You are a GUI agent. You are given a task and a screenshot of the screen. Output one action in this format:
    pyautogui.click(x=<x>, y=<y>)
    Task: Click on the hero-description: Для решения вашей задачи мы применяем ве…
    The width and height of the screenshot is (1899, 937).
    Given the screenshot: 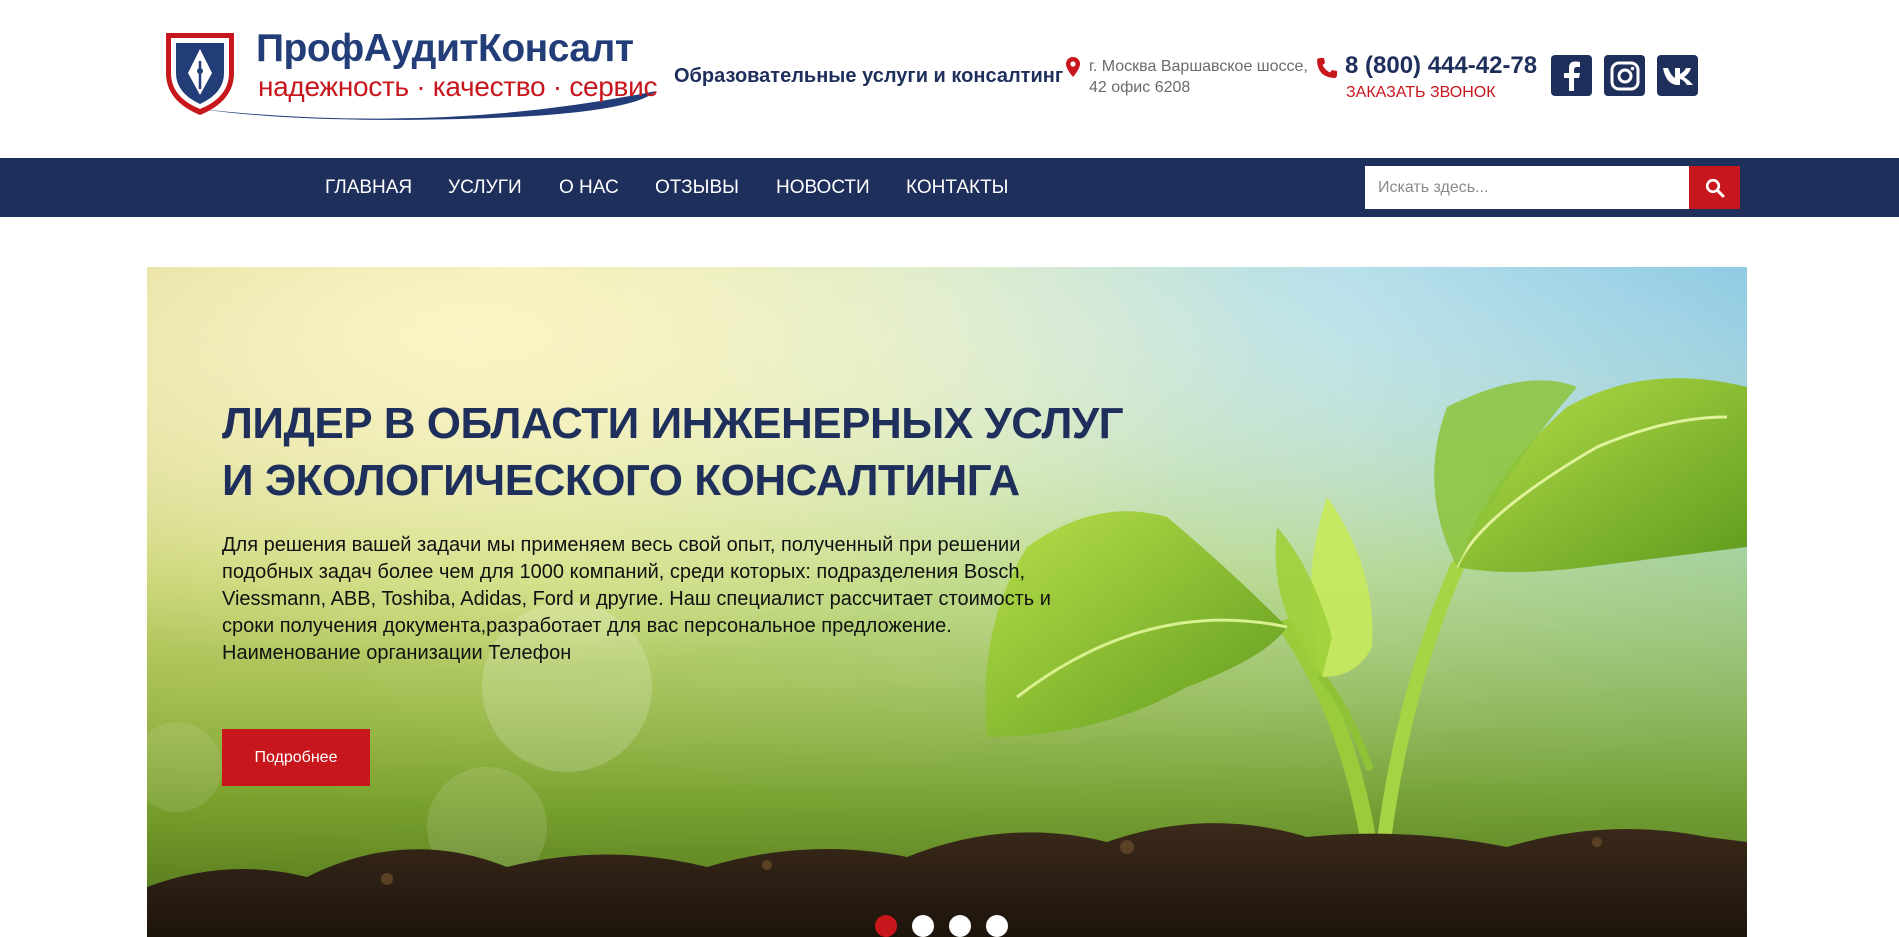 What is the action you would take?
    pyautogui.click(x=636, y=599)
    